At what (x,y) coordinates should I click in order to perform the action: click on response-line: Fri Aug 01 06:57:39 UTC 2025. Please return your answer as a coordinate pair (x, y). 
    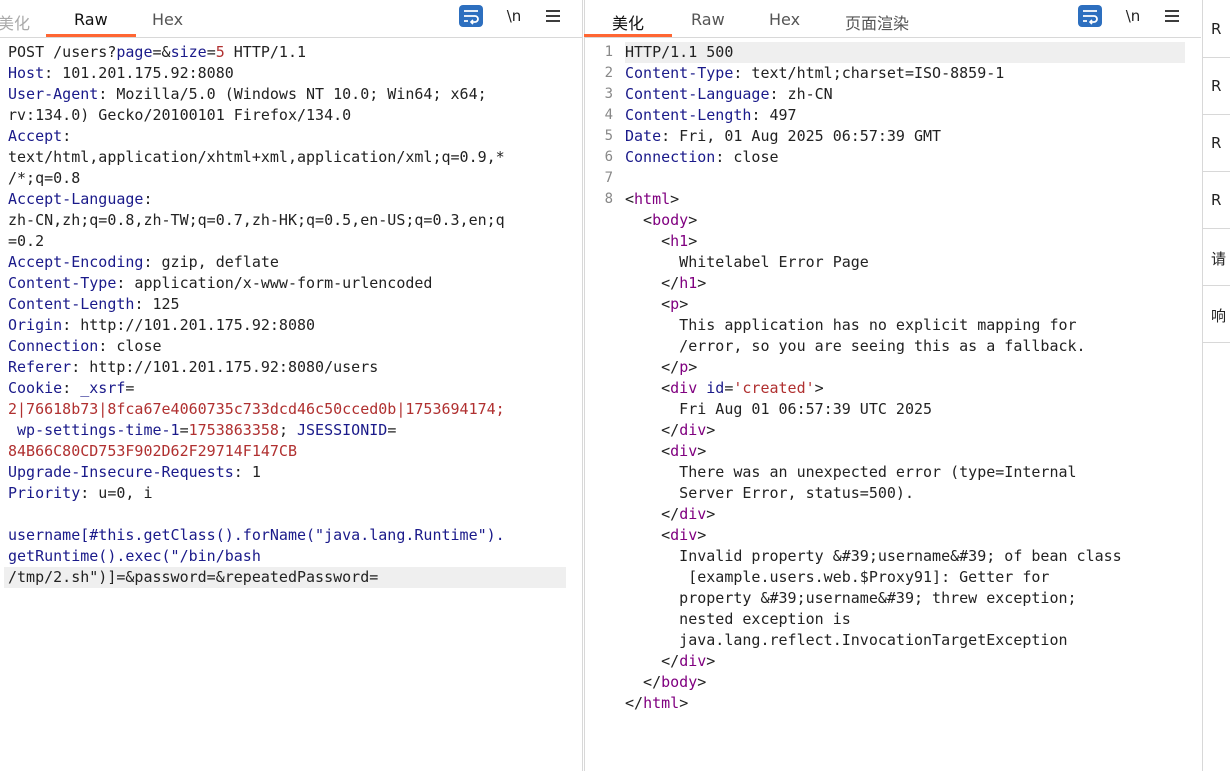
    Looking at the image, I should click on (913, 409).